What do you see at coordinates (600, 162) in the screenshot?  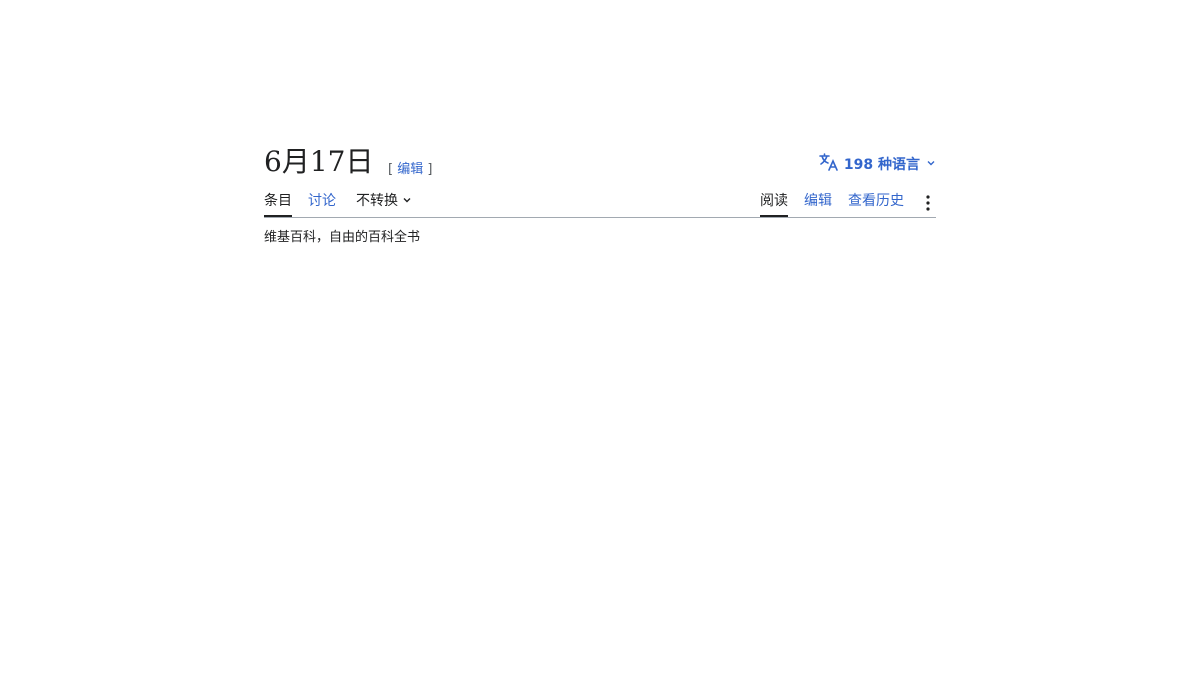 I see `title-row: 6月17日 [ 编辑 ] 198 种语言` at bounding box center [600, 162].